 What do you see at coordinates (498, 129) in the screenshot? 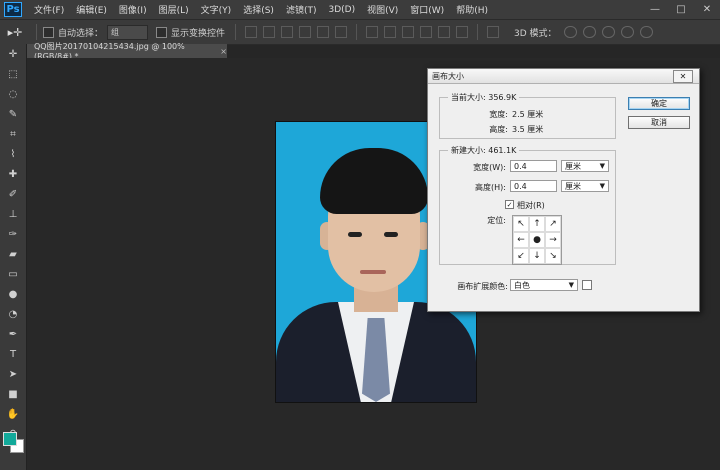
I see `current-height-label: 高度:` at bounding box center [498, 129].